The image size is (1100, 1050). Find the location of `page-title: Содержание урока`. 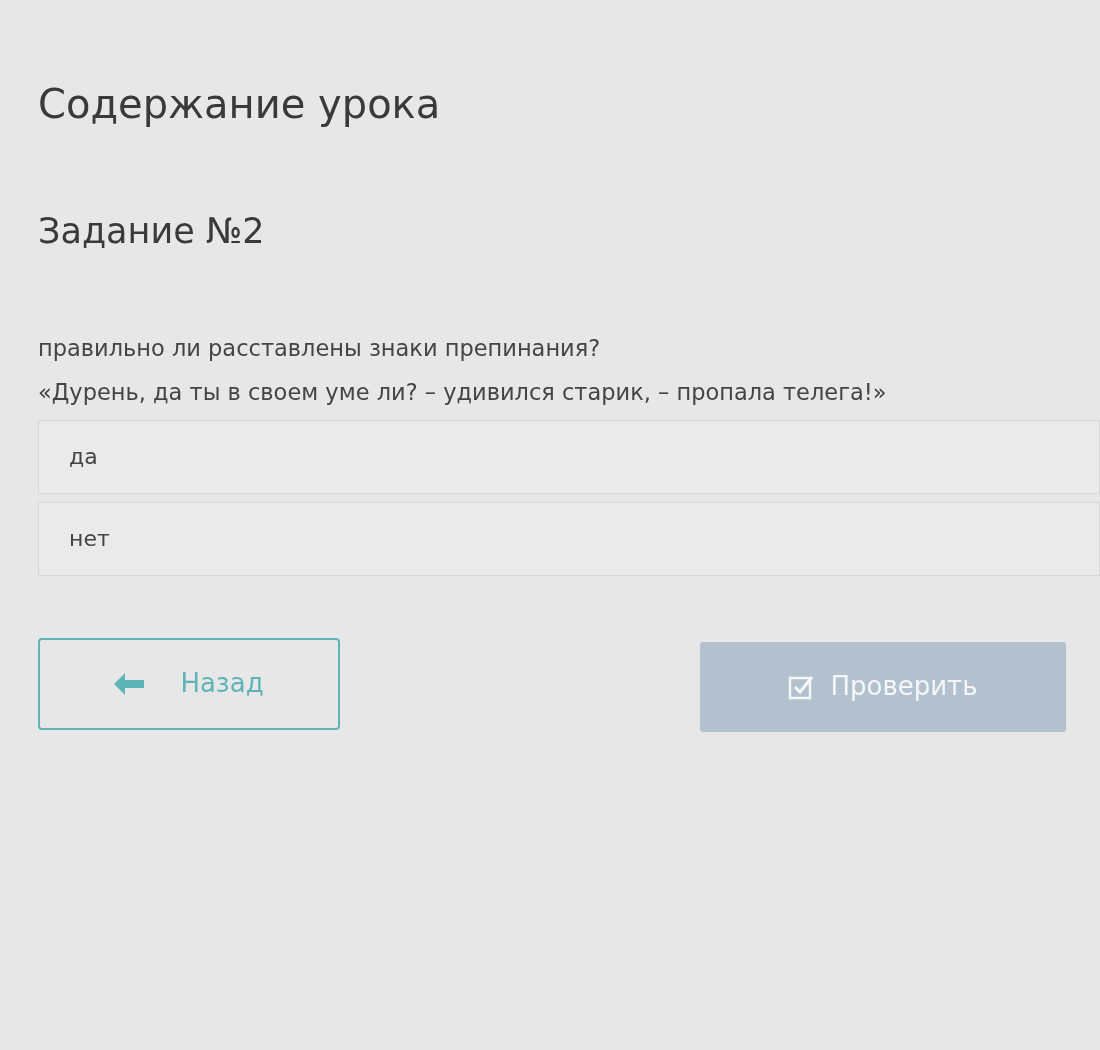

page-title: Содержание урока is located at coordinates (240, 104).